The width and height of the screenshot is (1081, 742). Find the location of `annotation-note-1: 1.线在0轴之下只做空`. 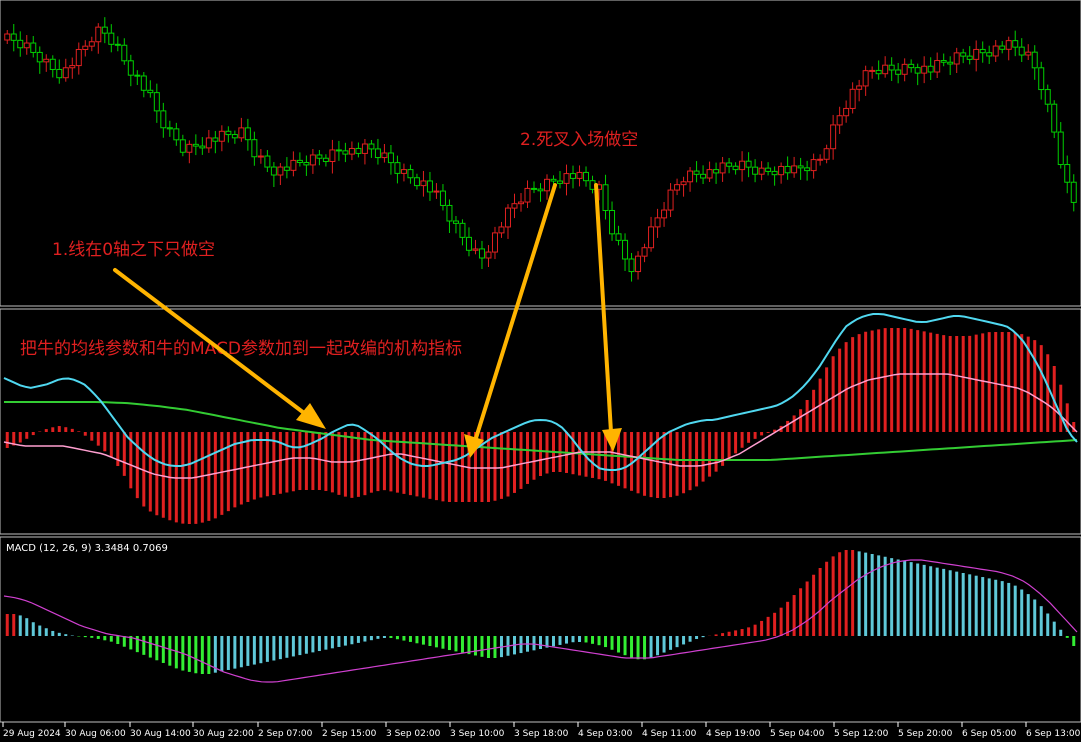

annotation-note-1: 1.线在0轴之下只做空 is located at coordinates (133, 250).